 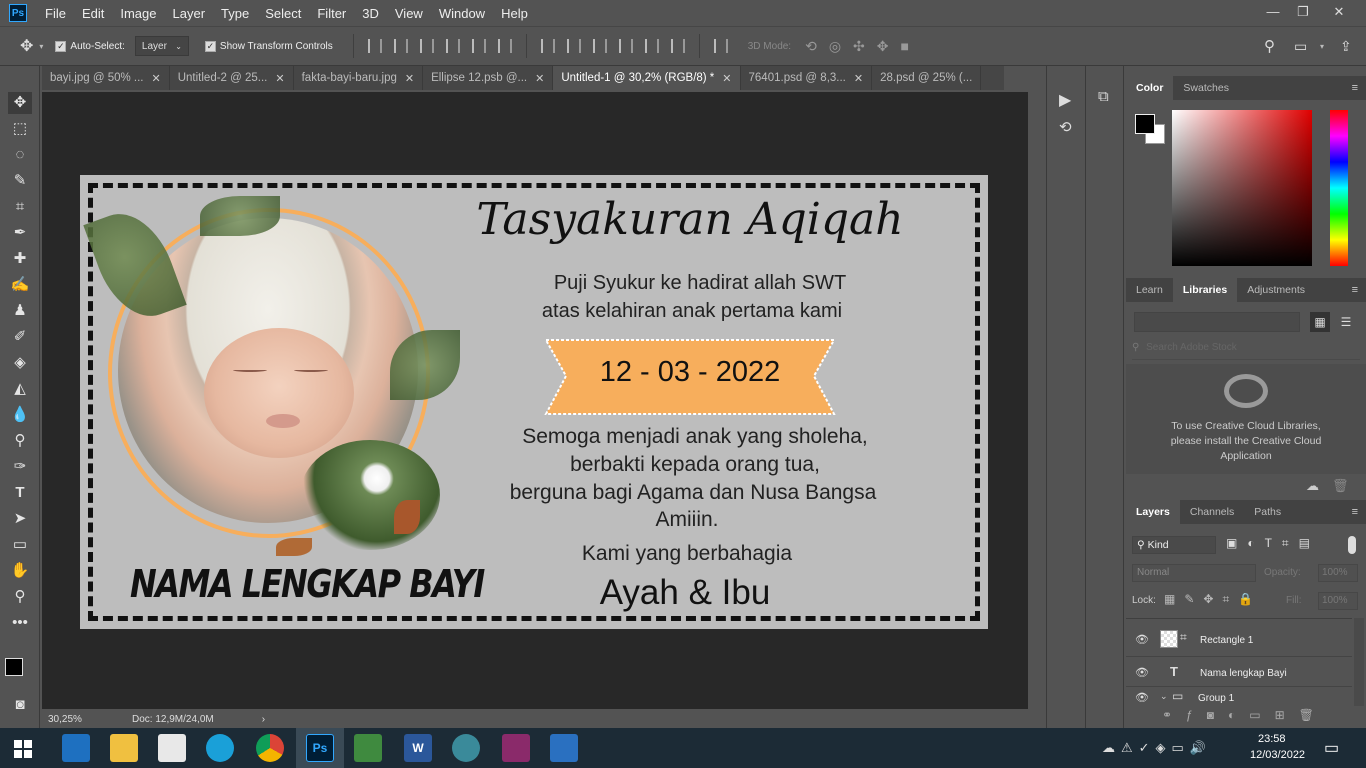 I want to click on system-tray-icons: ☁⚠✓◈▭🔊, so click(x=1157, y=748).